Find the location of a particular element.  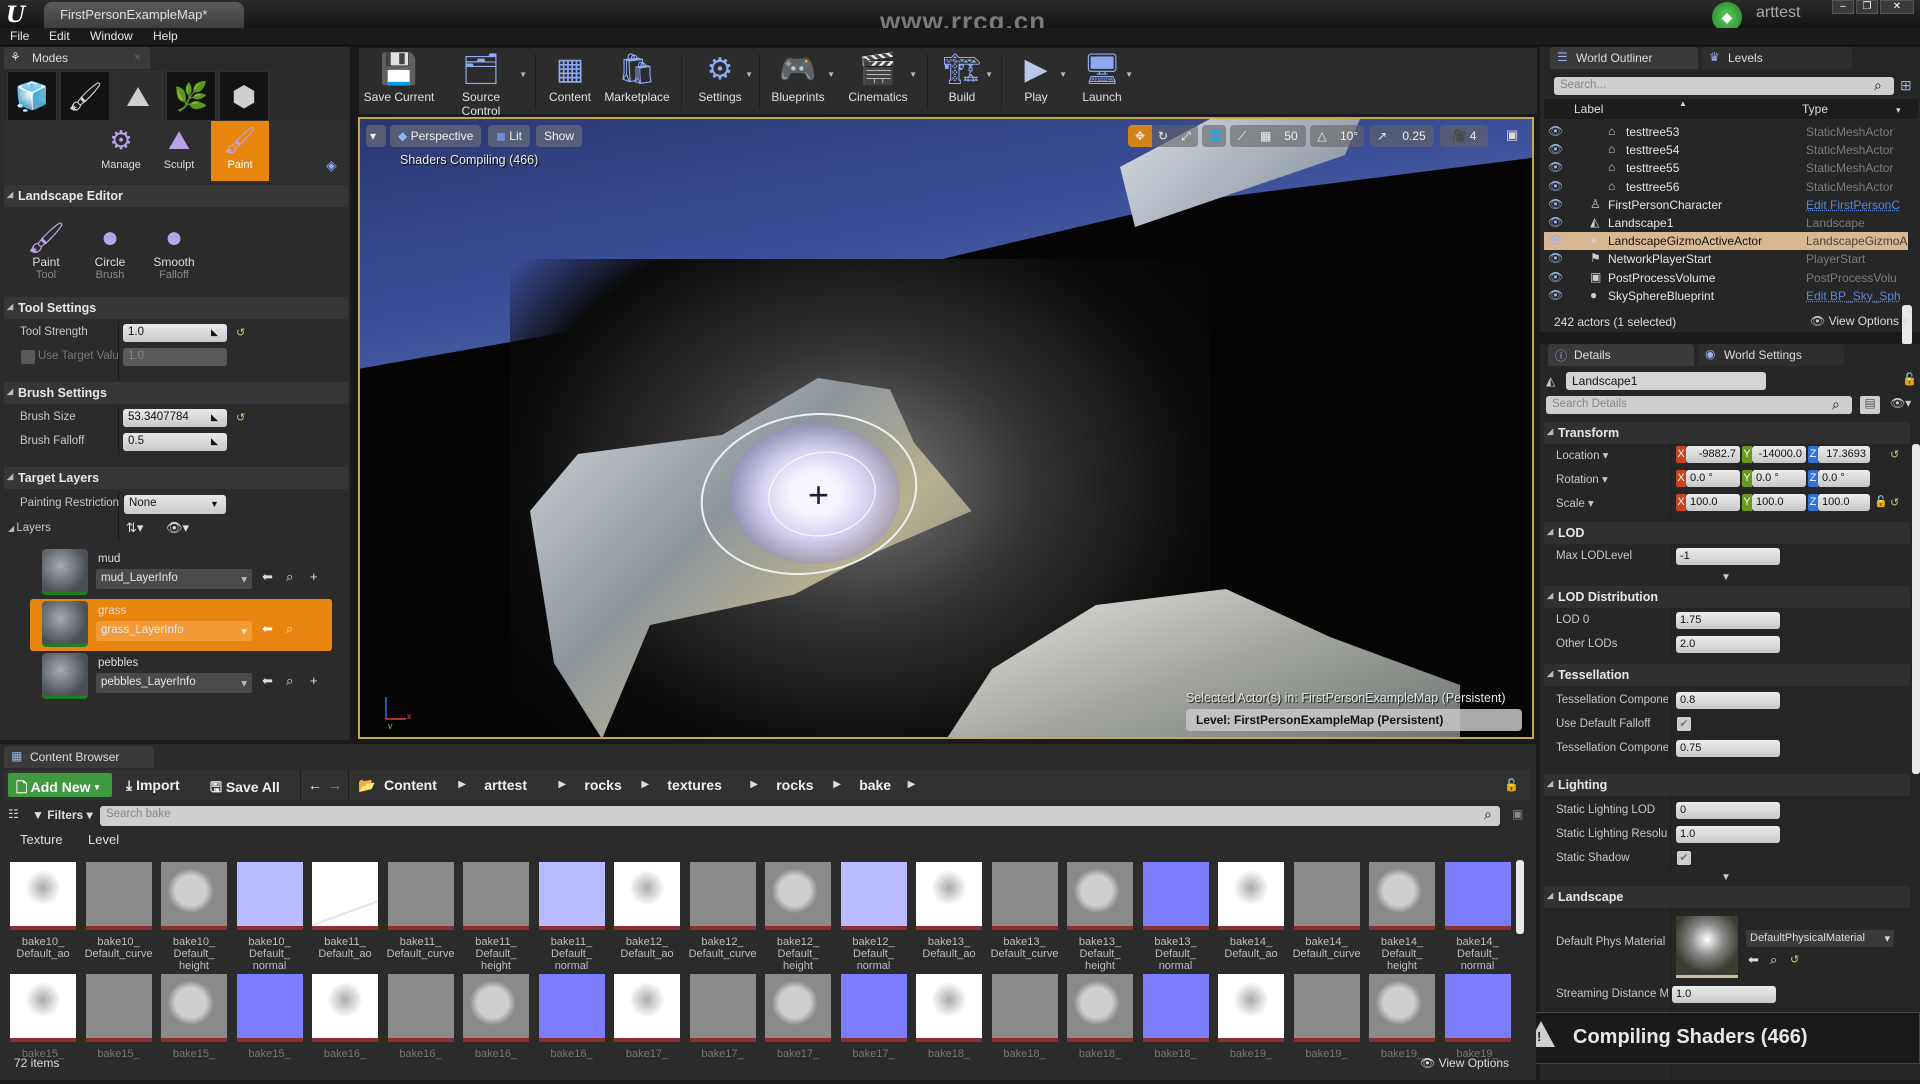

asset-tile: bake13_ Default_ao is located at coordinates (949, 917).